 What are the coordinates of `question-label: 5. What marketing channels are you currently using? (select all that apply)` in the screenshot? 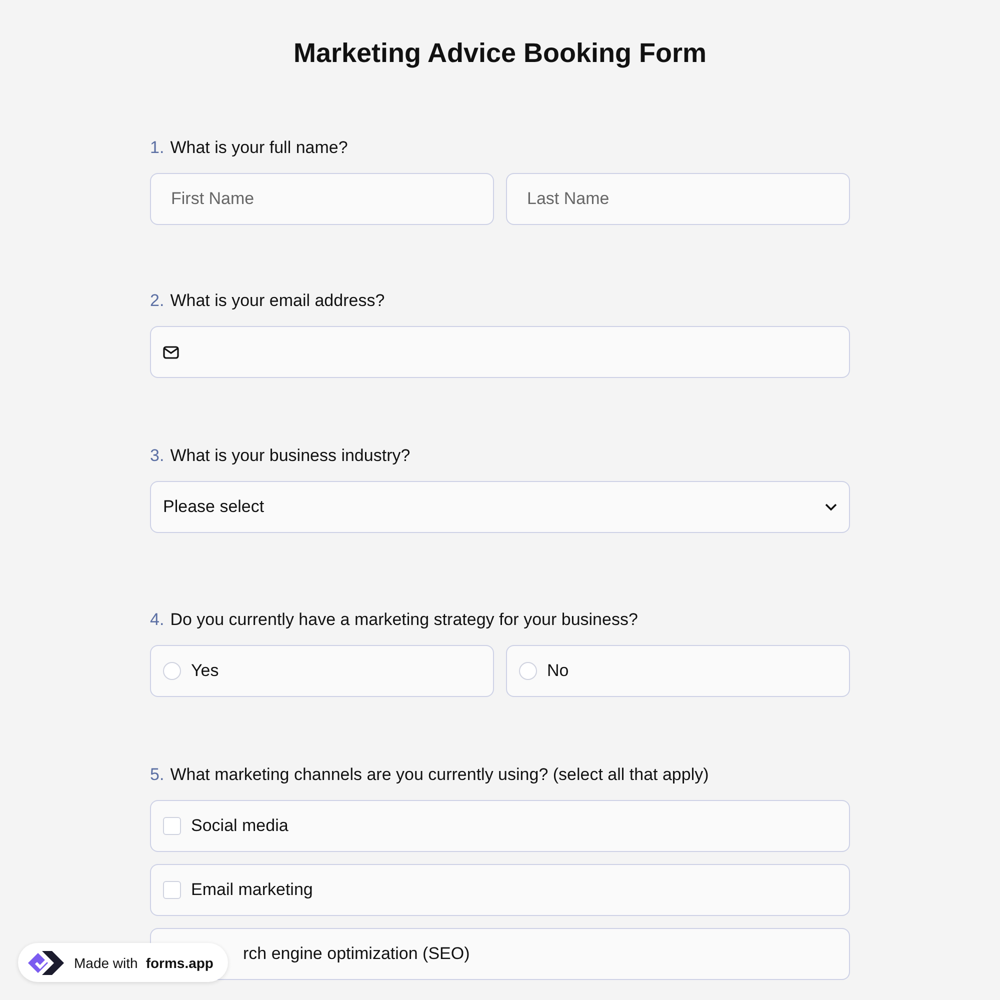 It's located at (430, 775).